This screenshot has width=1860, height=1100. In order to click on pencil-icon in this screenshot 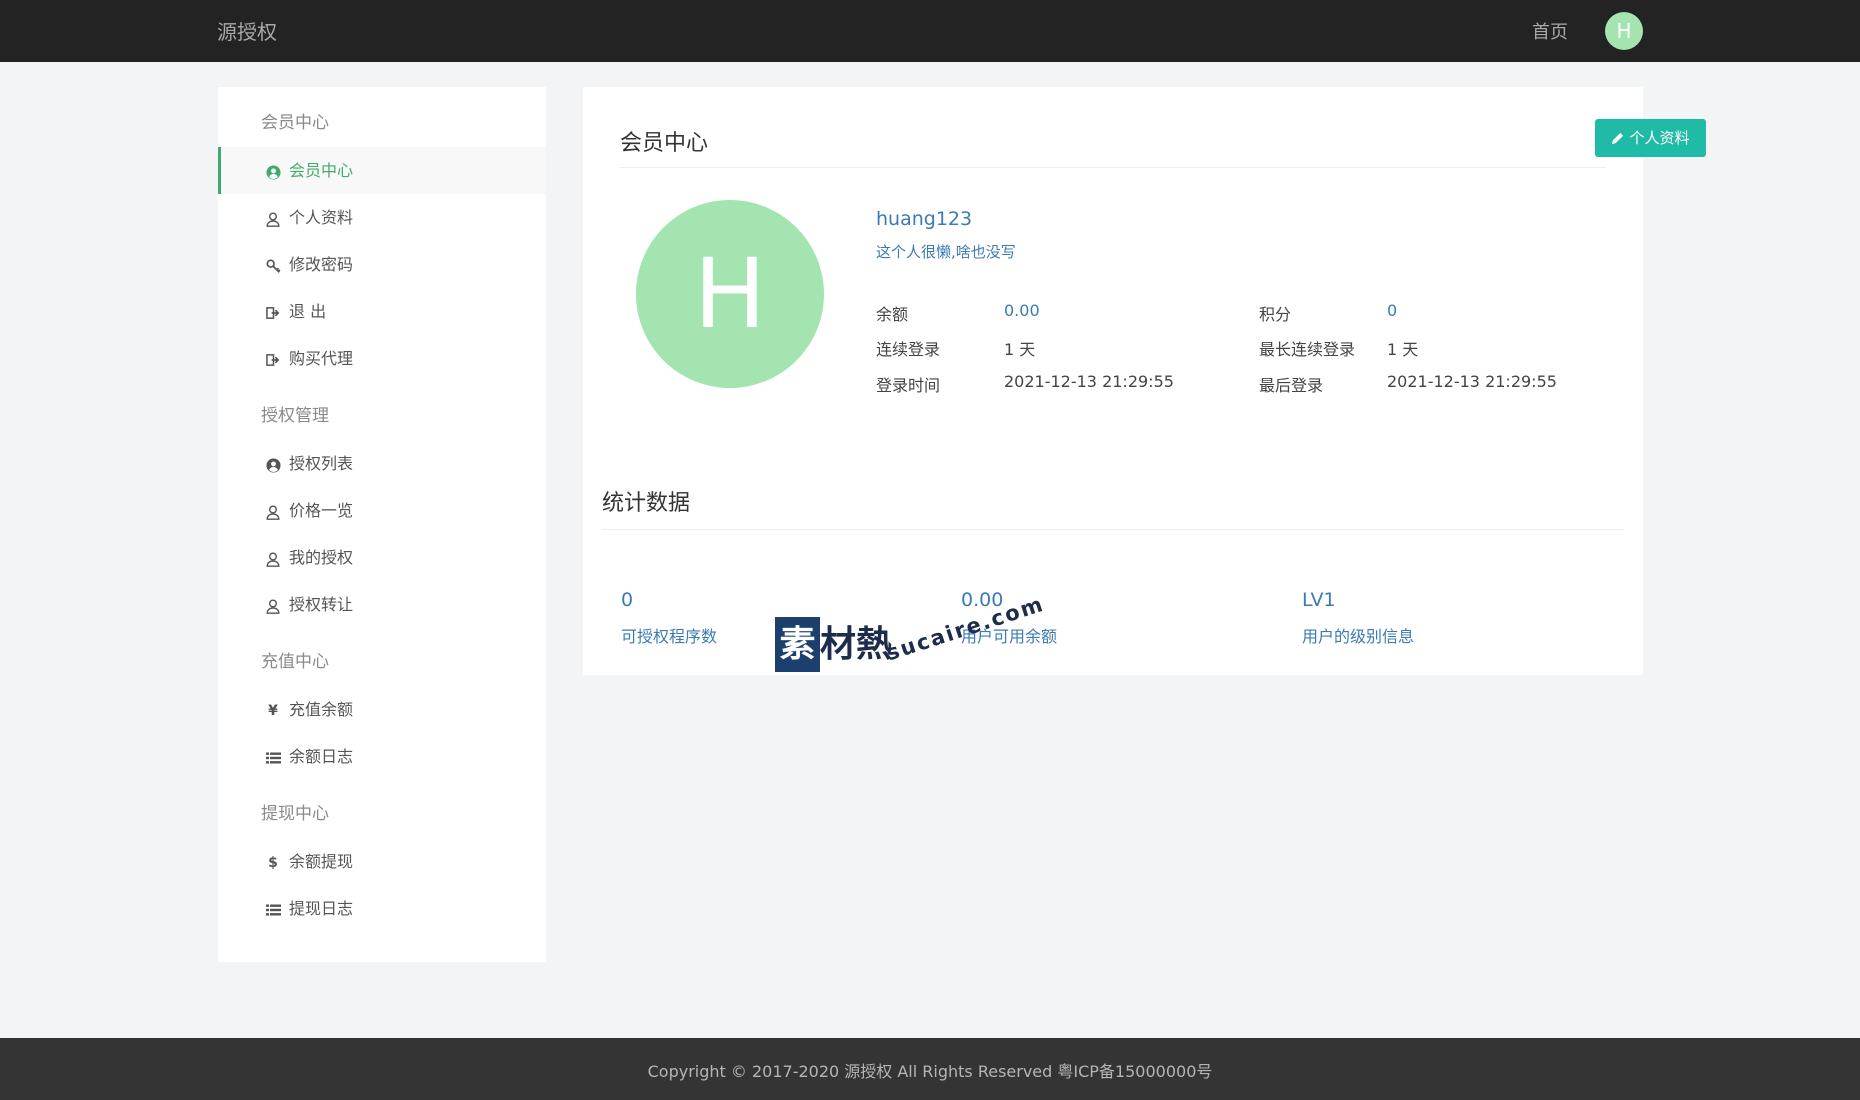, I will do `click(1618, 138)`.